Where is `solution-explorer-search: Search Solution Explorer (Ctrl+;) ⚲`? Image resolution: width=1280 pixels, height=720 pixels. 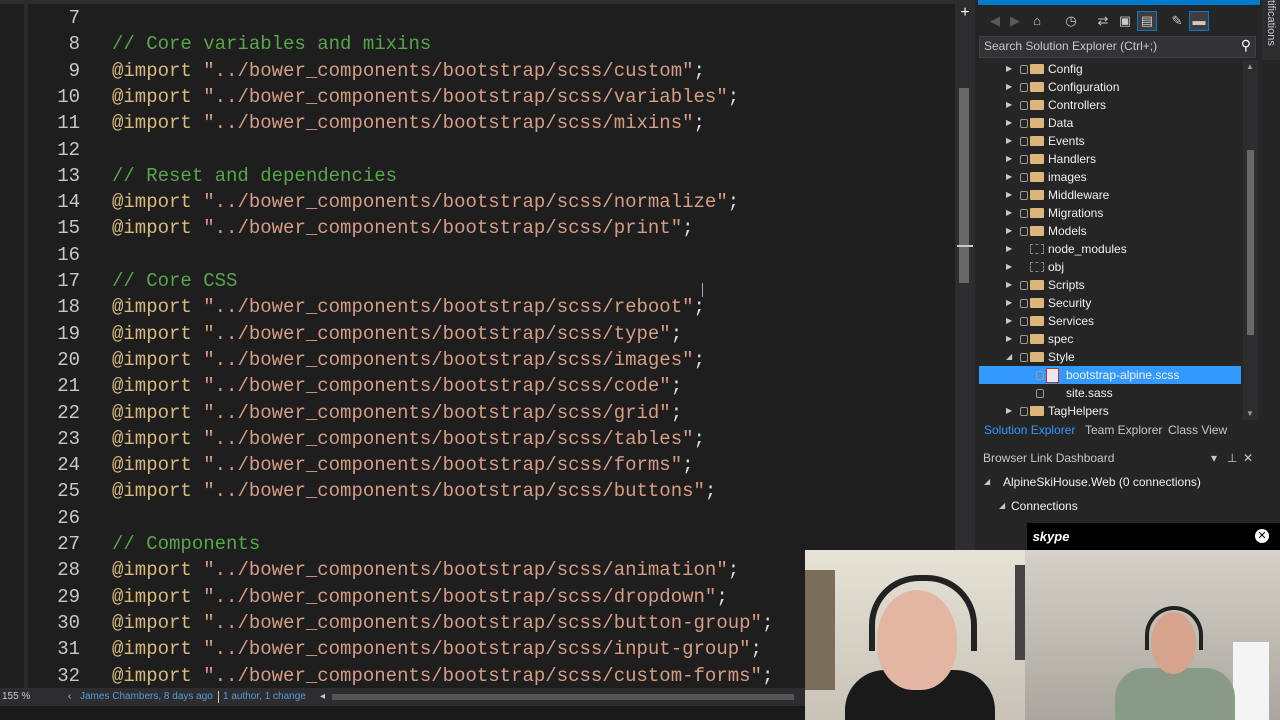
solution-explorer-search: Search Solution Explorer (Ctrl+;) ⚲ is located at coordinates (1117, 47).